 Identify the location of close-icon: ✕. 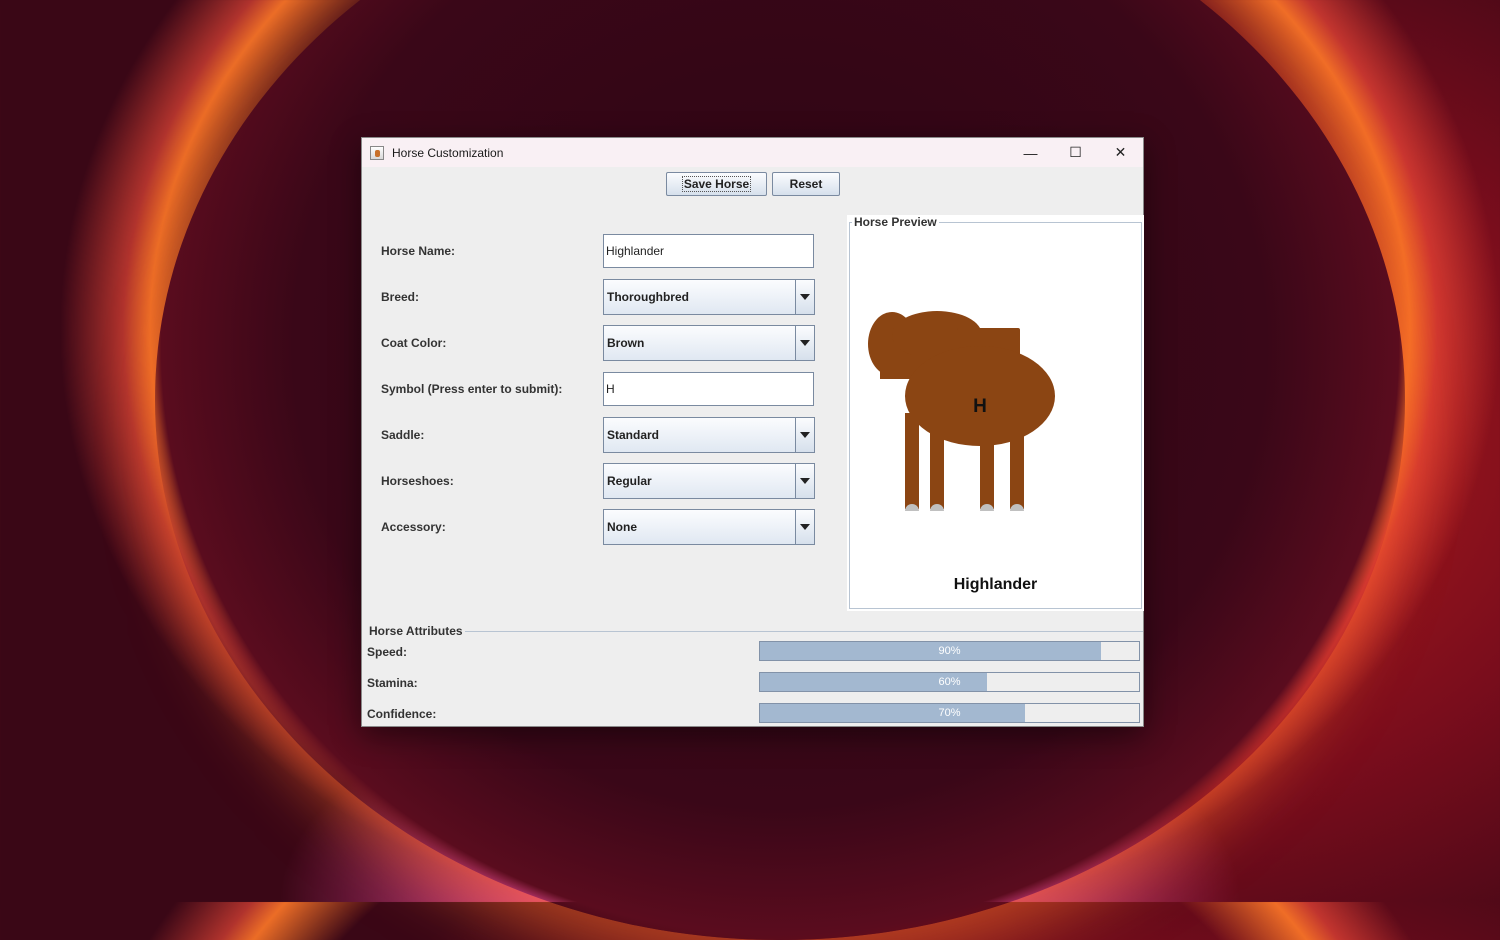
(1120, 152).